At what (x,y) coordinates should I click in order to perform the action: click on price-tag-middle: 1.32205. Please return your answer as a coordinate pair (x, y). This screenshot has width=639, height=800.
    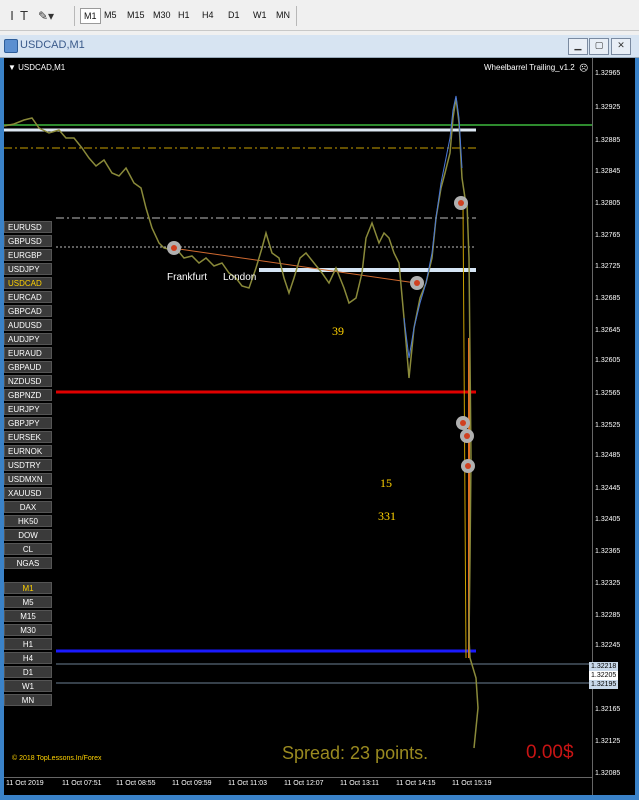
    Looking at the image, I should click on (604, 675).